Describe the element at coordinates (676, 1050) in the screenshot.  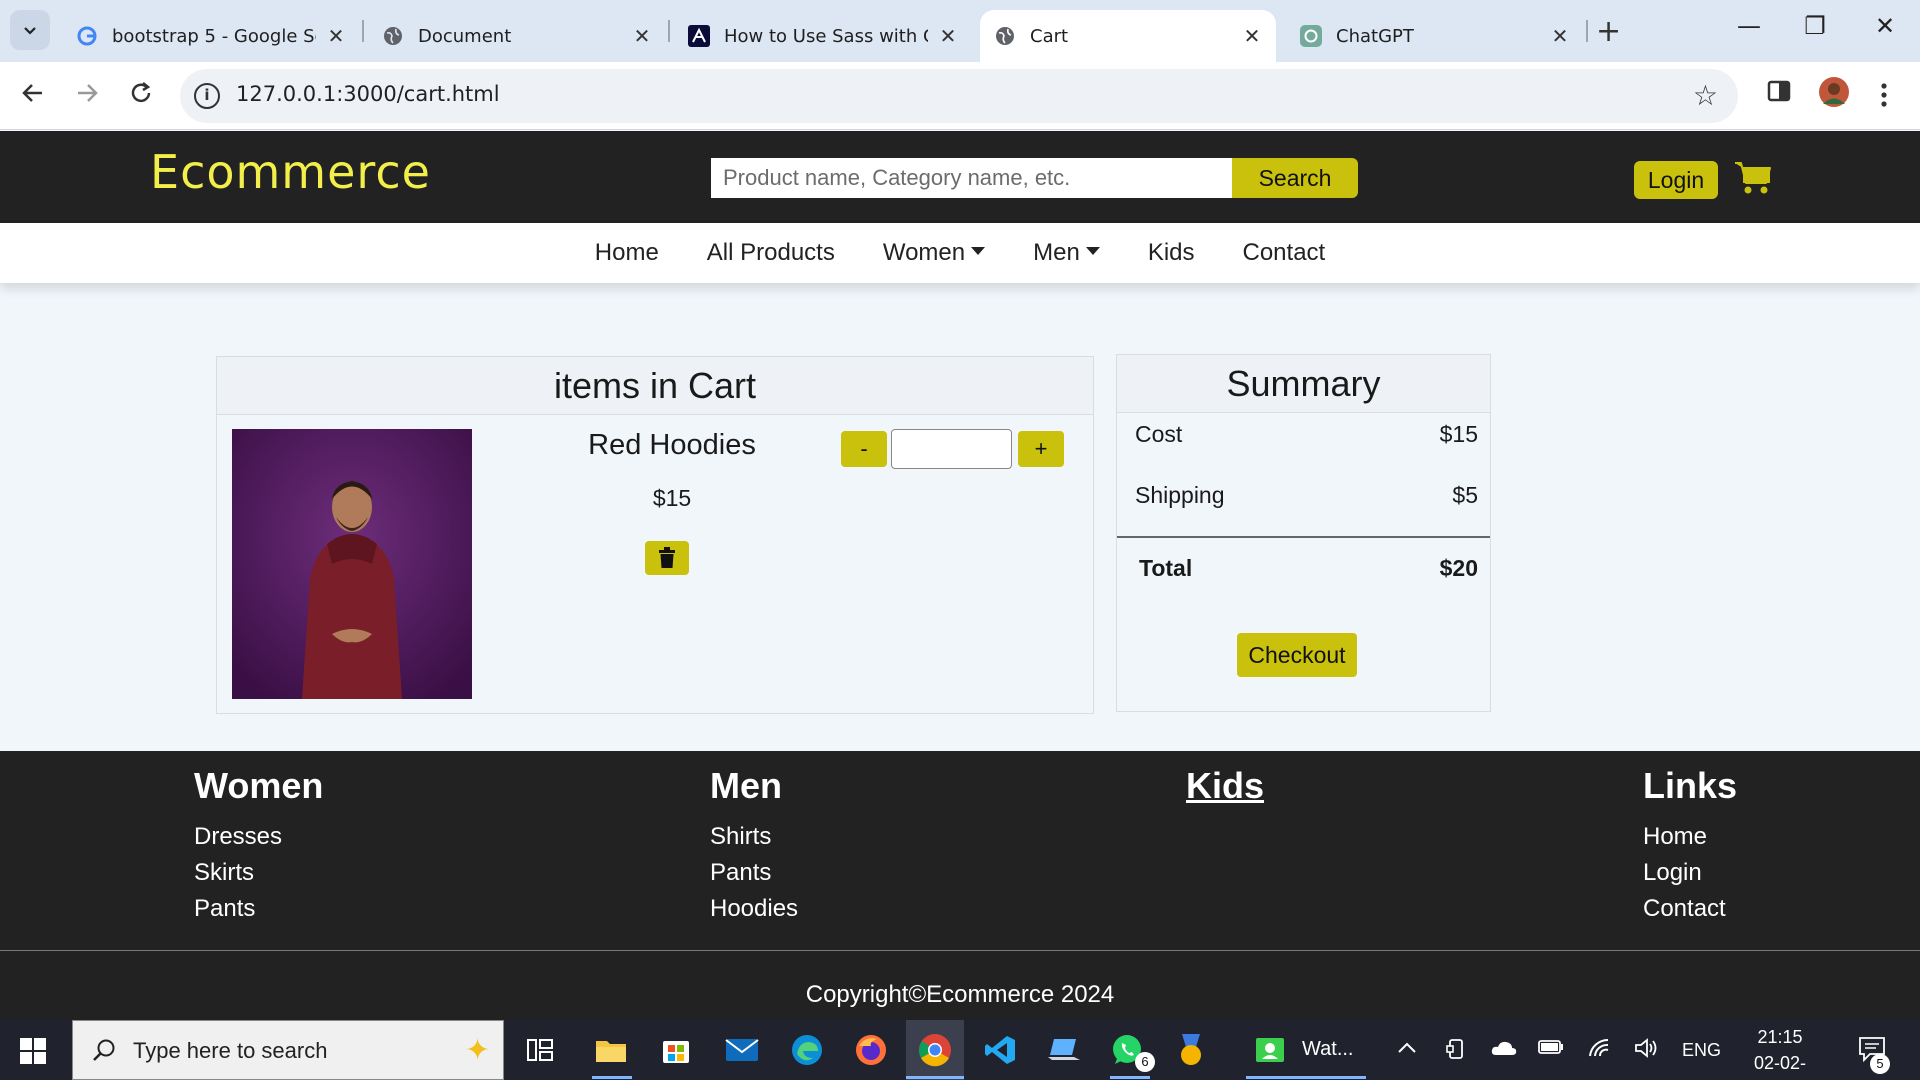
I see `microsoft-store-icon` at that location.